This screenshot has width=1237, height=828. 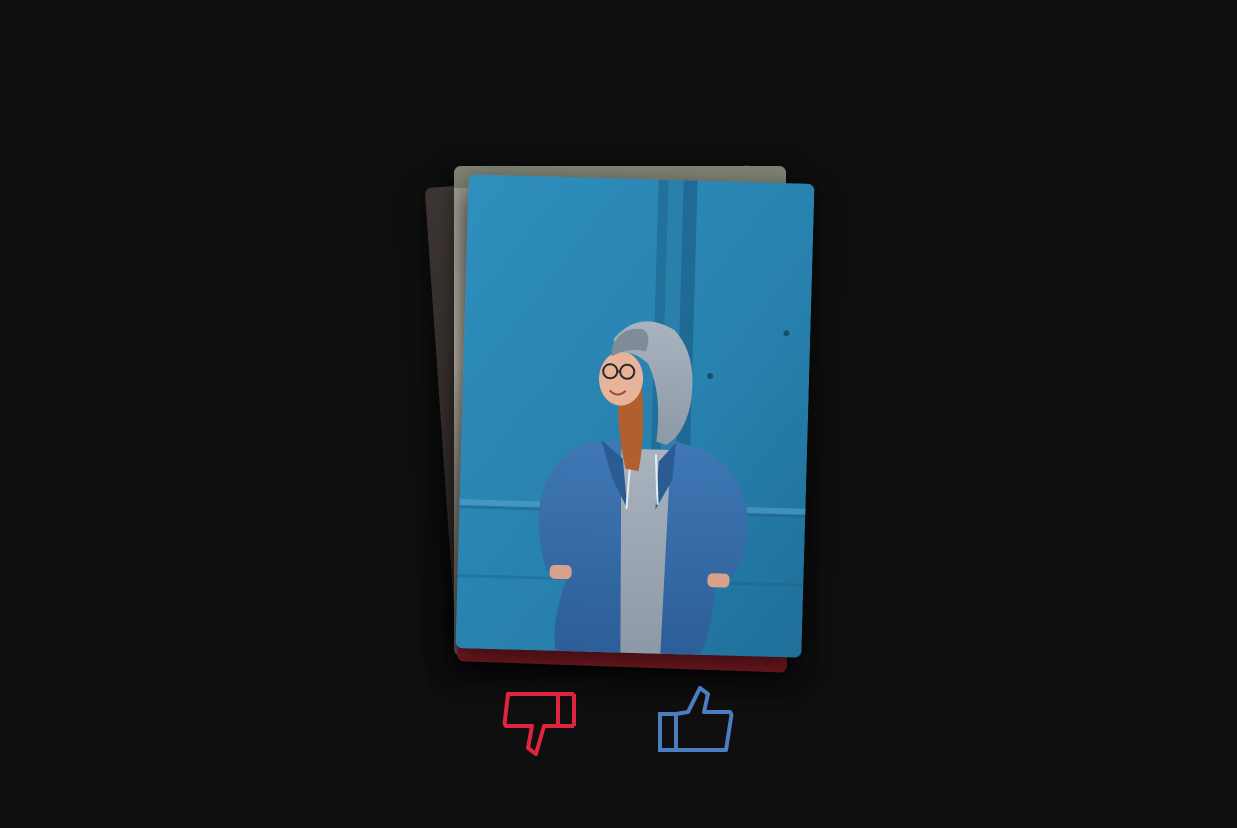 I want to click on like-button, so click(x=694, y=722).